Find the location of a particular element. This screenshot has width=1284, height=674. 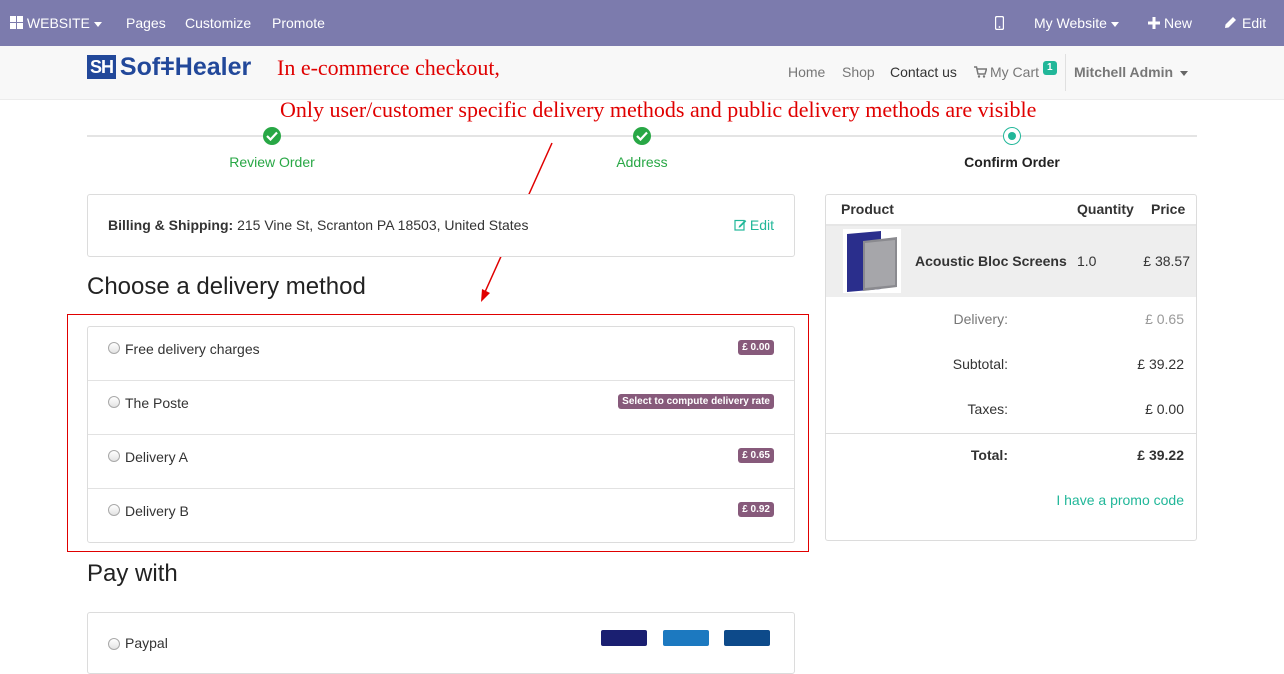

brand-logo: SH SofǂHealer is located at coordinates (169, 68).